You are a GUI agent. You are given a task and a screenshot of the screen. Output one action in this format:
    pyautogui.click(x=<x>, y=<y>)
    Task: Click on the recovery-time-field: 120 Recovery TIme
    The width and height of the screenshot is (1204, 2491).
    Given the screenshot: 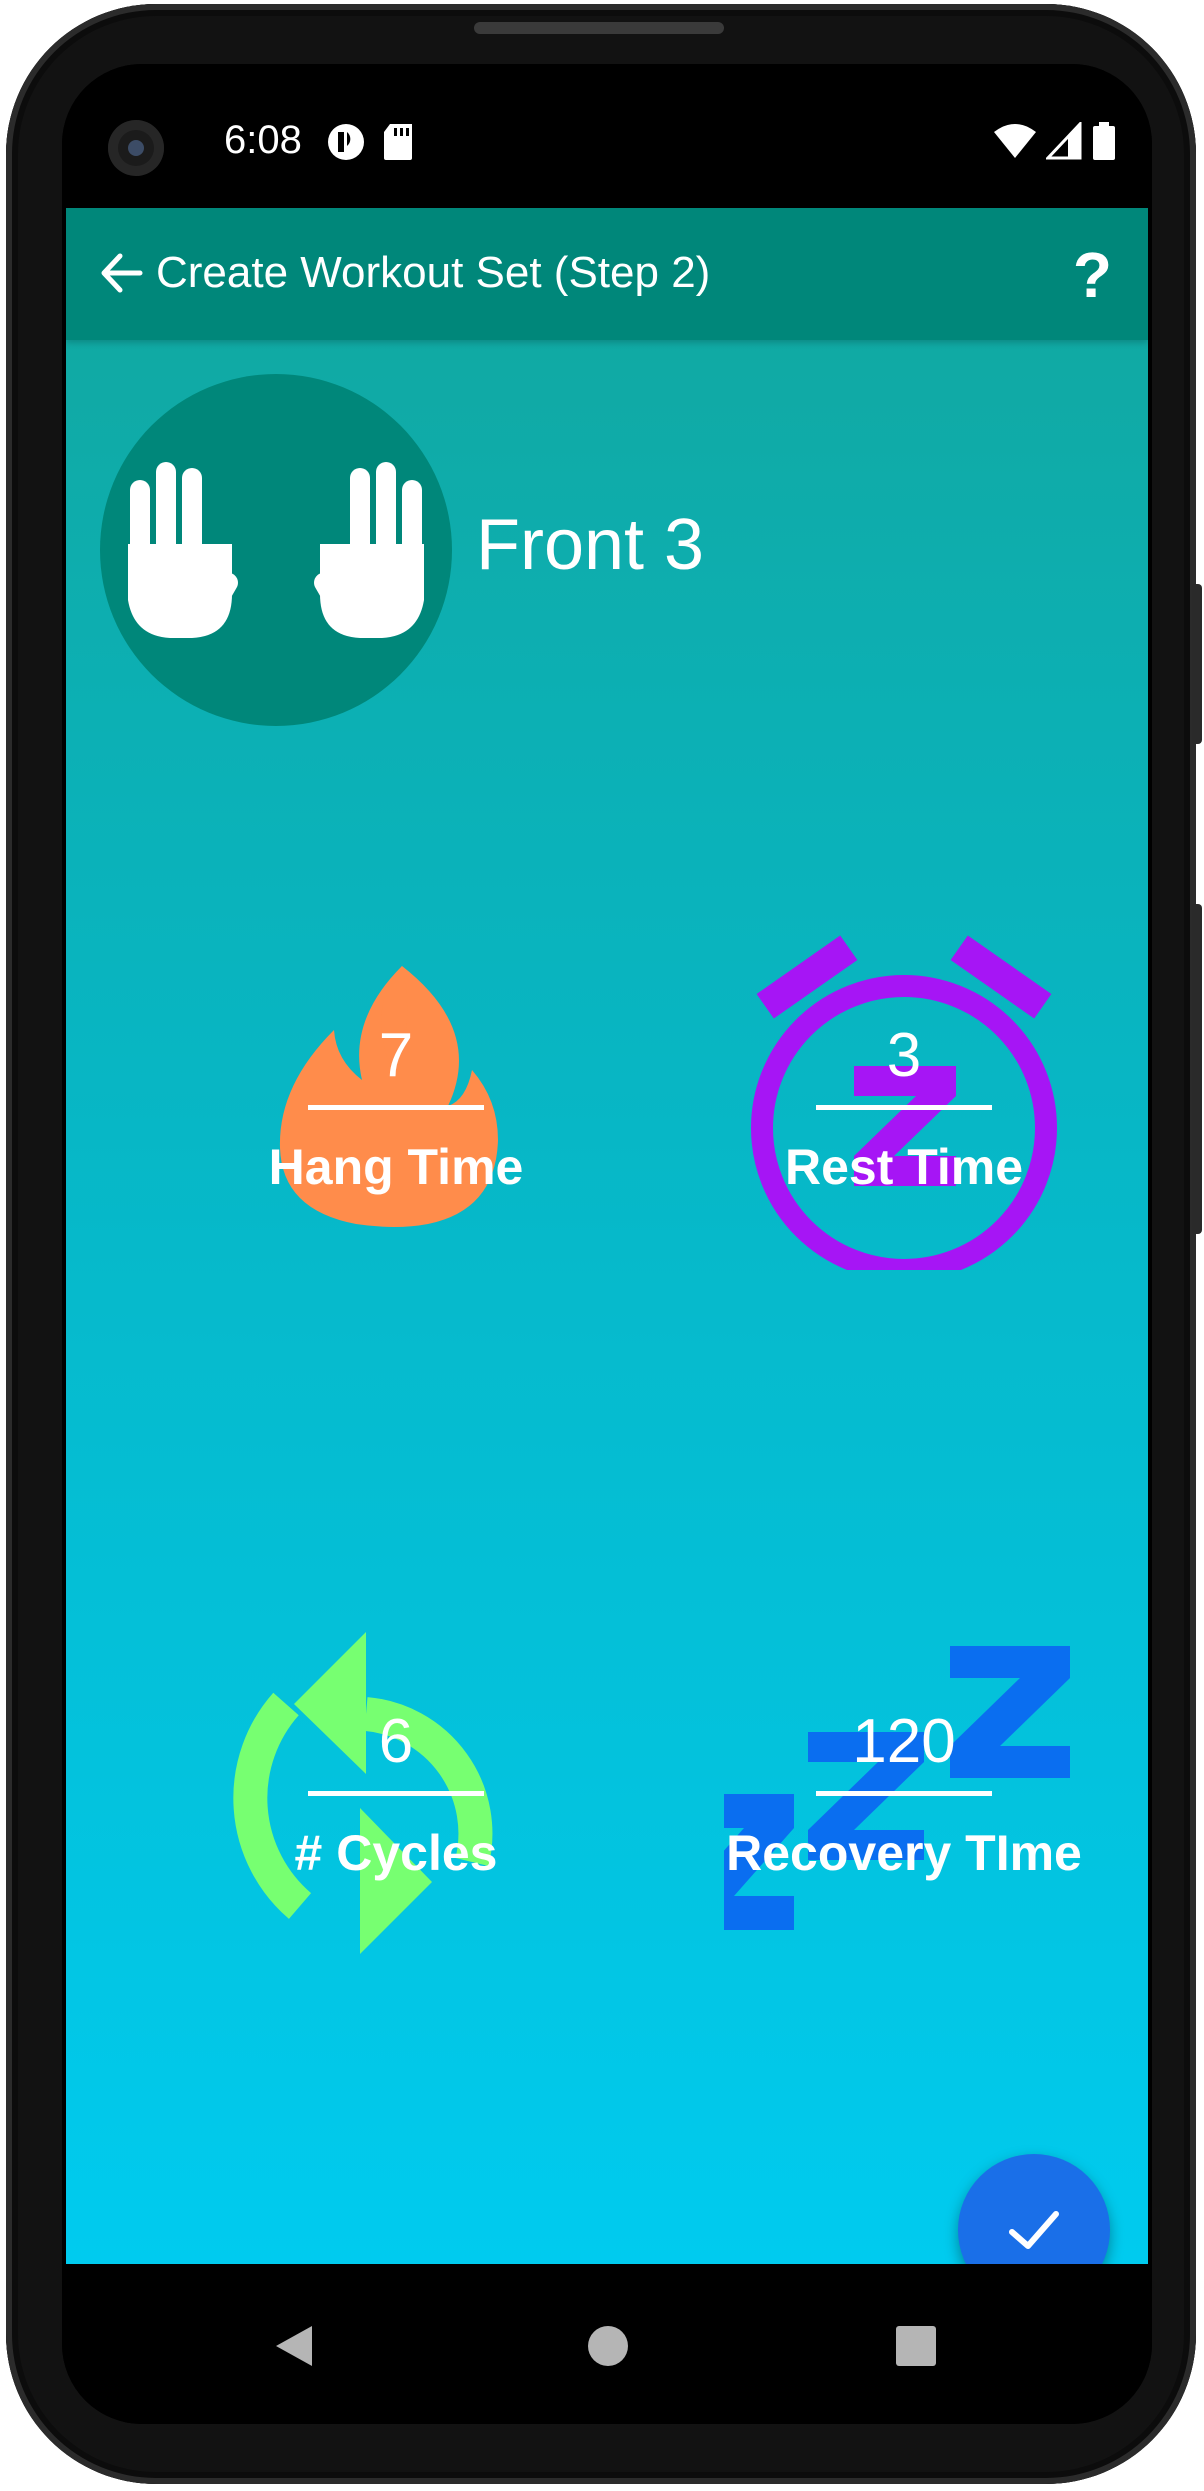 What is the action you would take?
    pyautogui.click(x=904, y=1776)
    